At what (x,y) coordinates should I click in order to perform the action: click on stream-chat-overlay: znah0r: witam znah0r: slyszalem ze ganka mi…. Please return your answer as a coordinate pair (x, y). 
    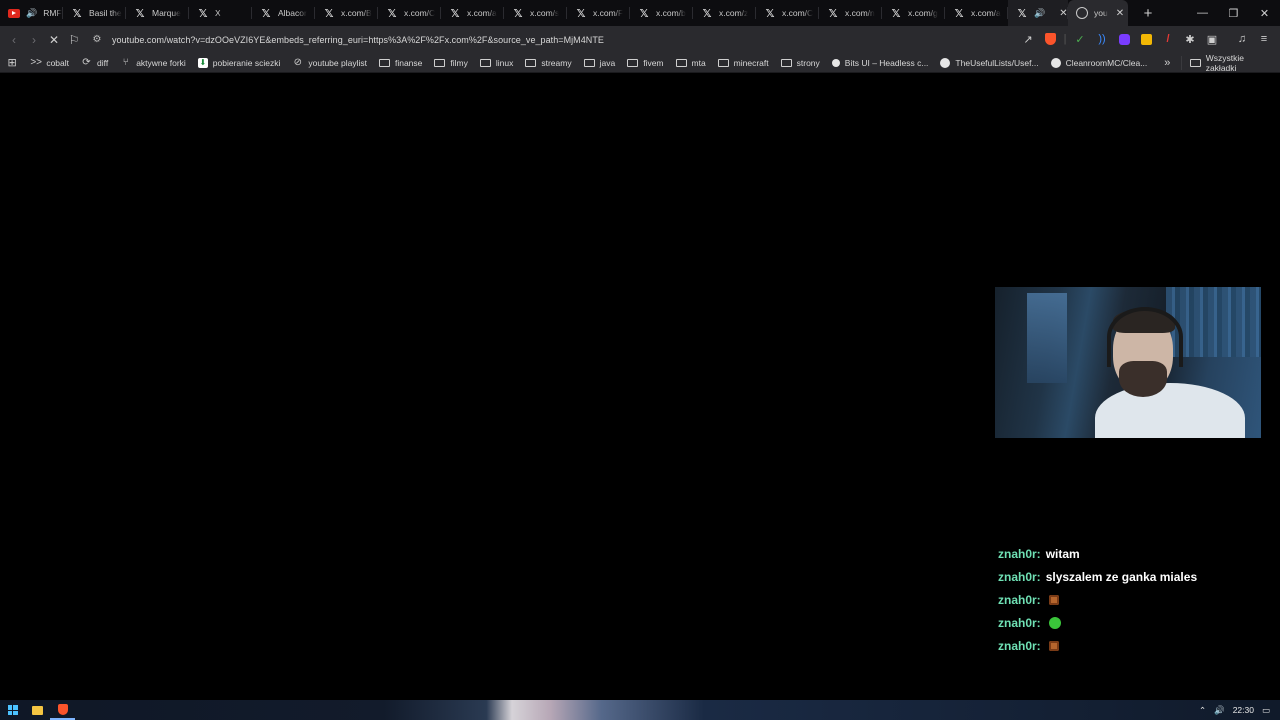
    Looking at the image, I should click on (1133, 599).